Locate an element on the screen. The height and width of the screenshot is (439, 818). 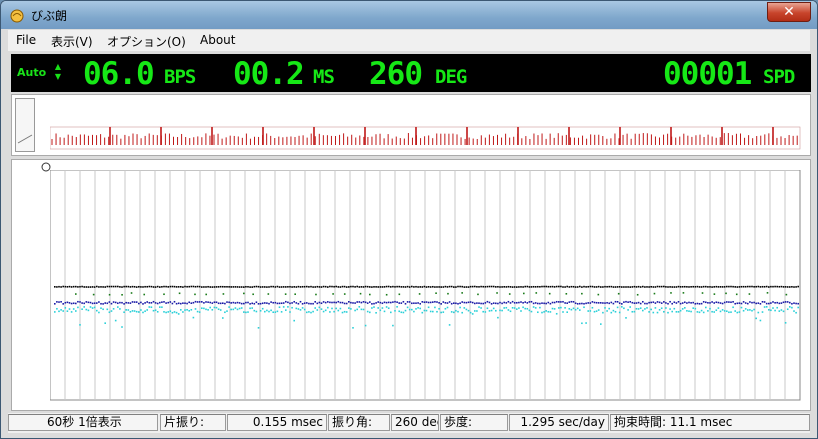
waveform-trace is located at coordinates (428, 125).